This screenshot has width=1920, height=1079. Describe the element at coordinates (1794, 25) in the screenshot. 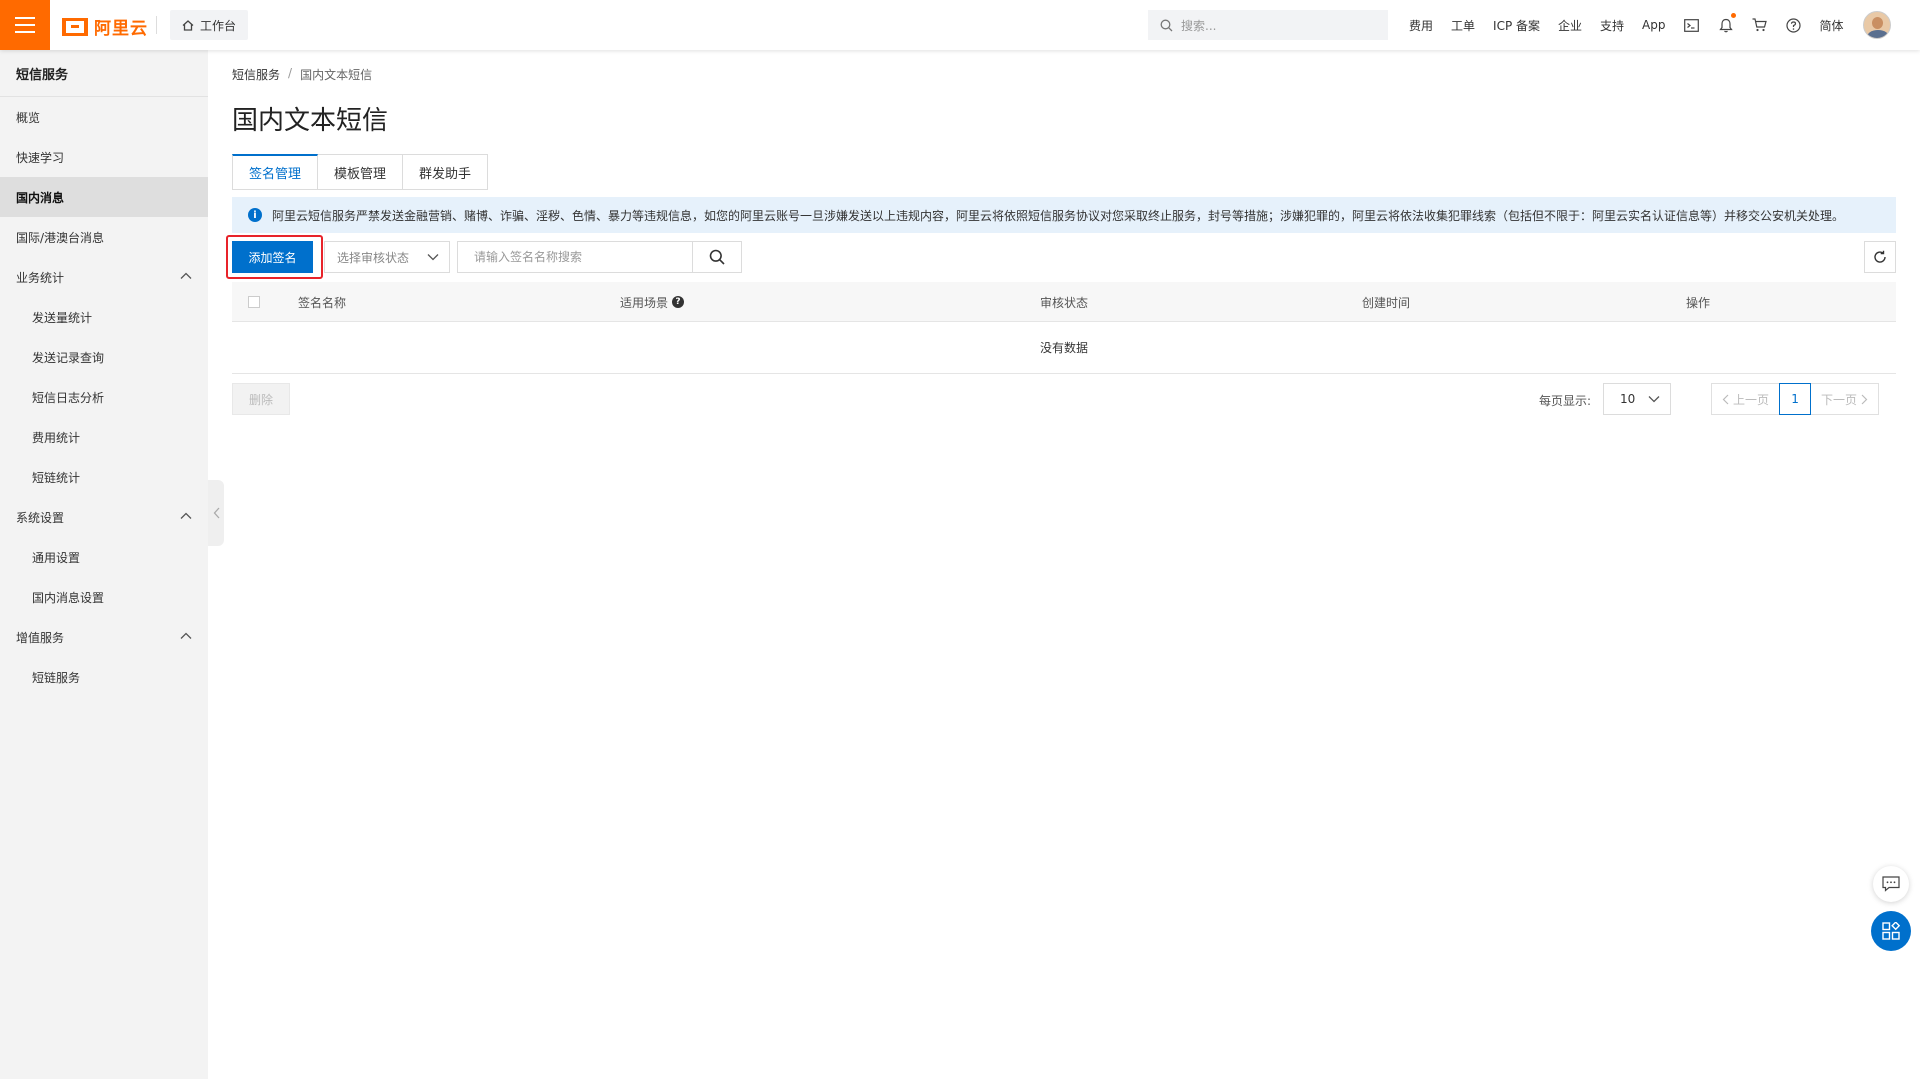

I see `help-circle-icon` at that location.